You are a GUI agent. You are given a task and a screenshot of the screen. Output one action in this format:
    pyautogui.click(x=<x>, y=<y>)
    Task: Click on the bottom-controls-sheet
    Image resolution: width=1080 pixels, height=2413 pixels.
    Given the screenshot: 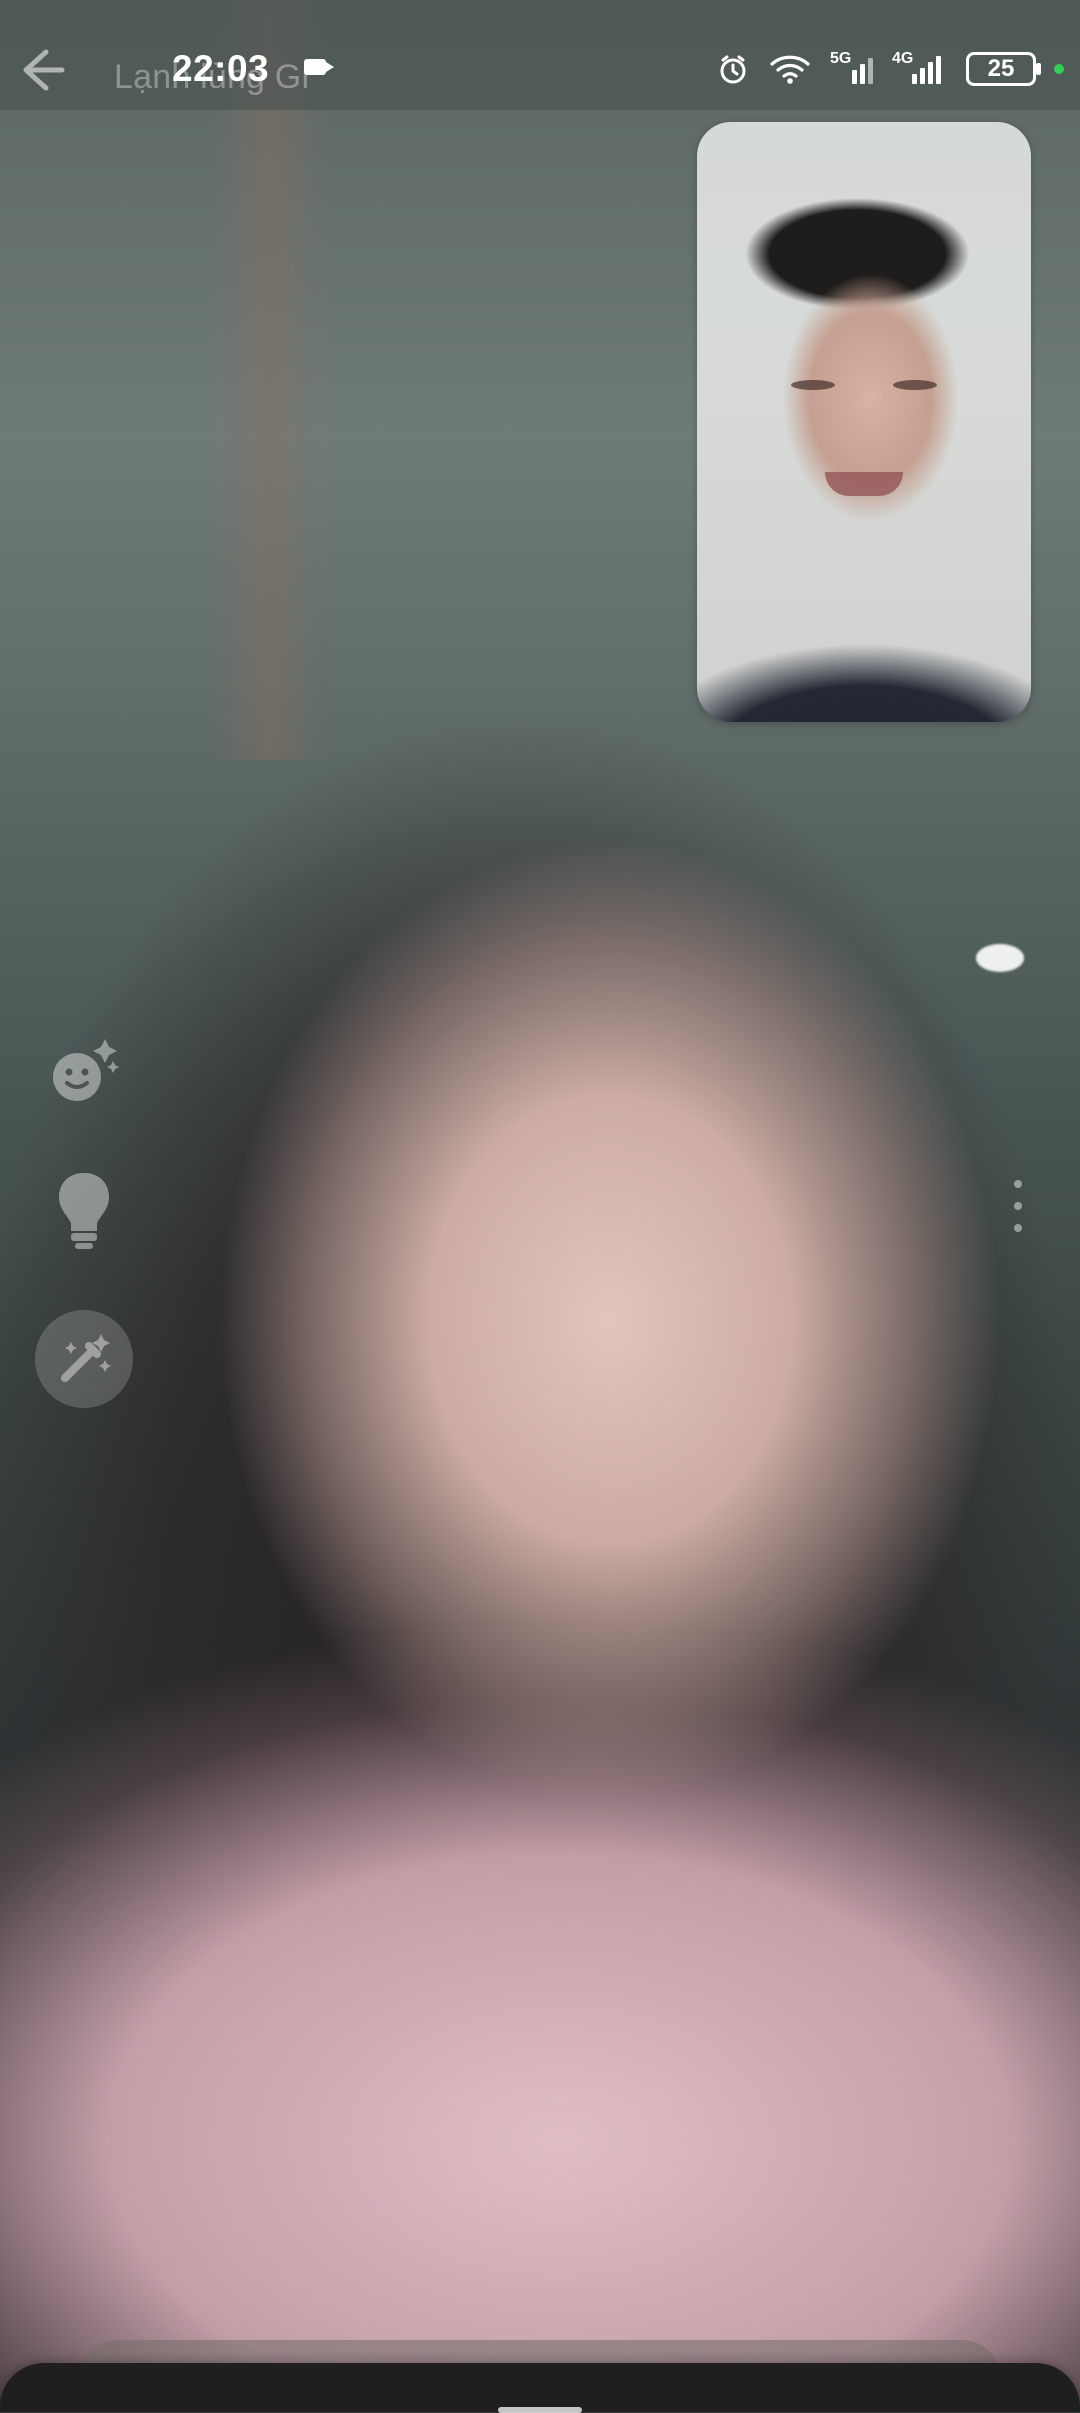 What is the action you would take?
    pyautogui.click(x=540, y=2387)
    